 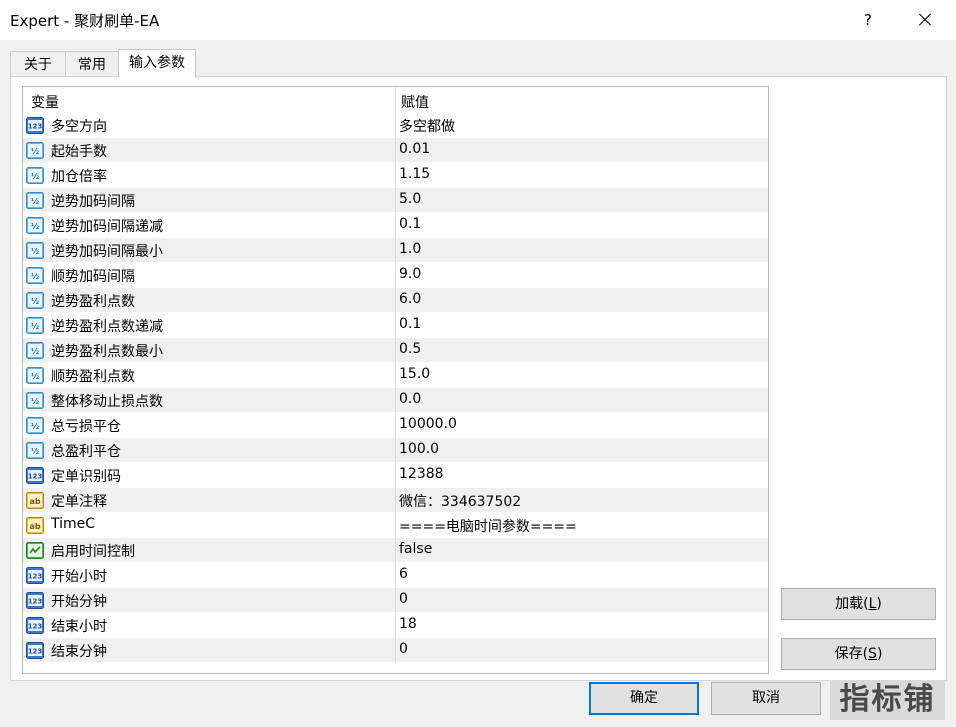 What do you see at coordinates (79, 127) in the screenshot?
I see `variable-name: 多空方向` at bounding box center [79, 127].